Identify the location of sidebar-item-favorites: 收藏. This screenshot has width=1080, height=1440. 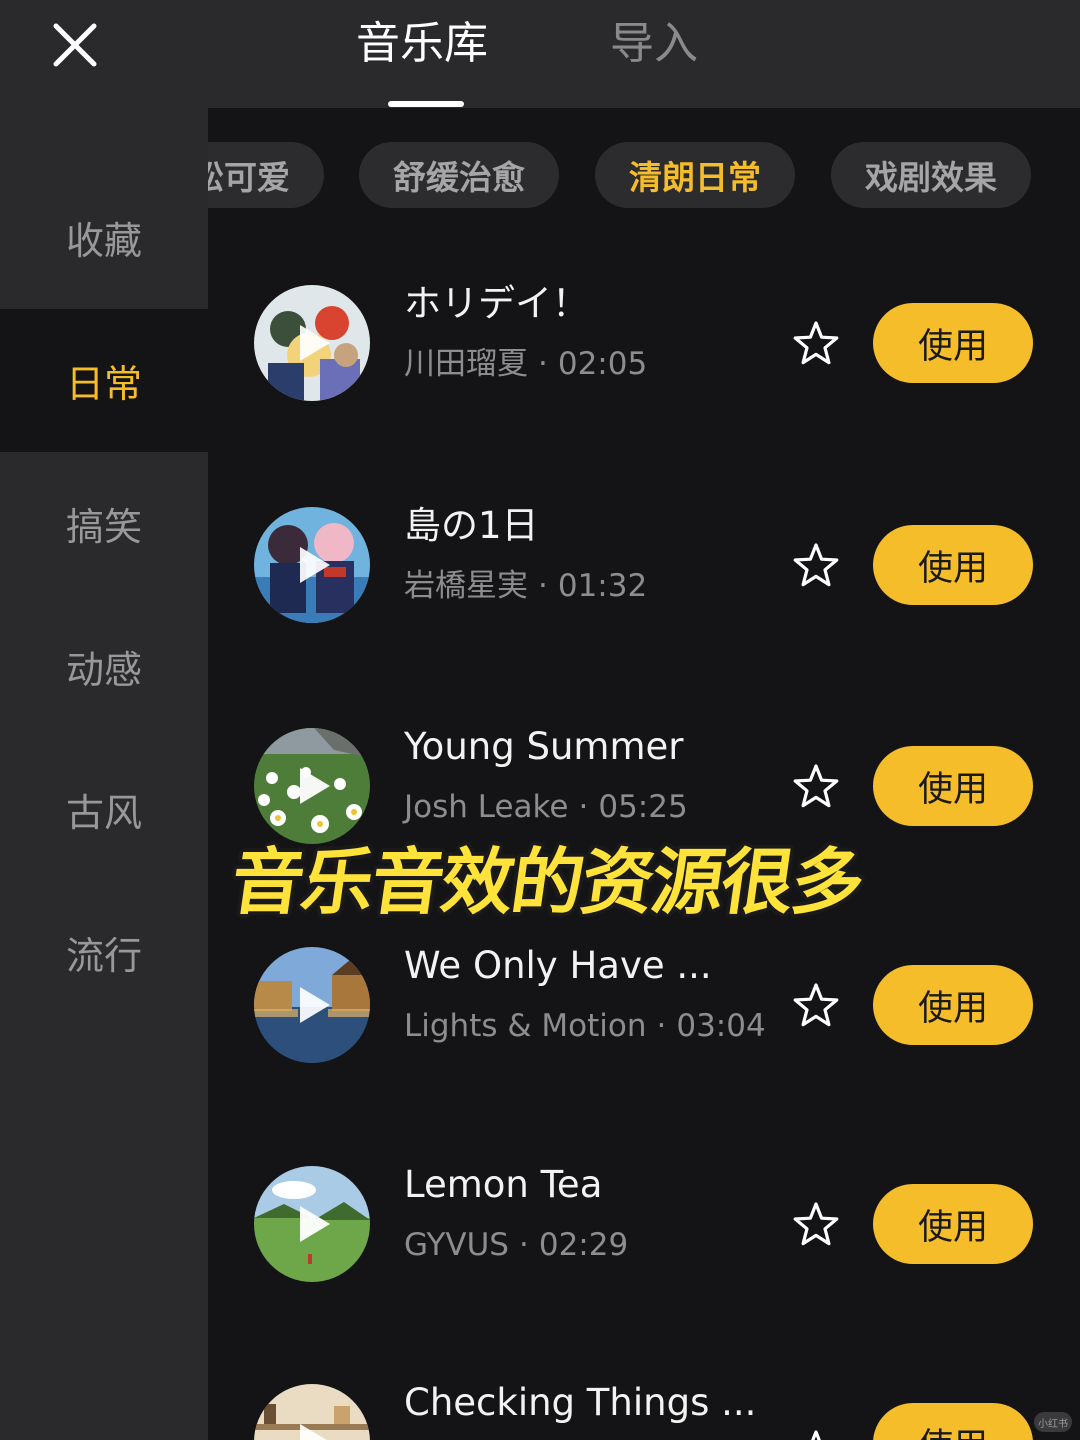
(104, 237).